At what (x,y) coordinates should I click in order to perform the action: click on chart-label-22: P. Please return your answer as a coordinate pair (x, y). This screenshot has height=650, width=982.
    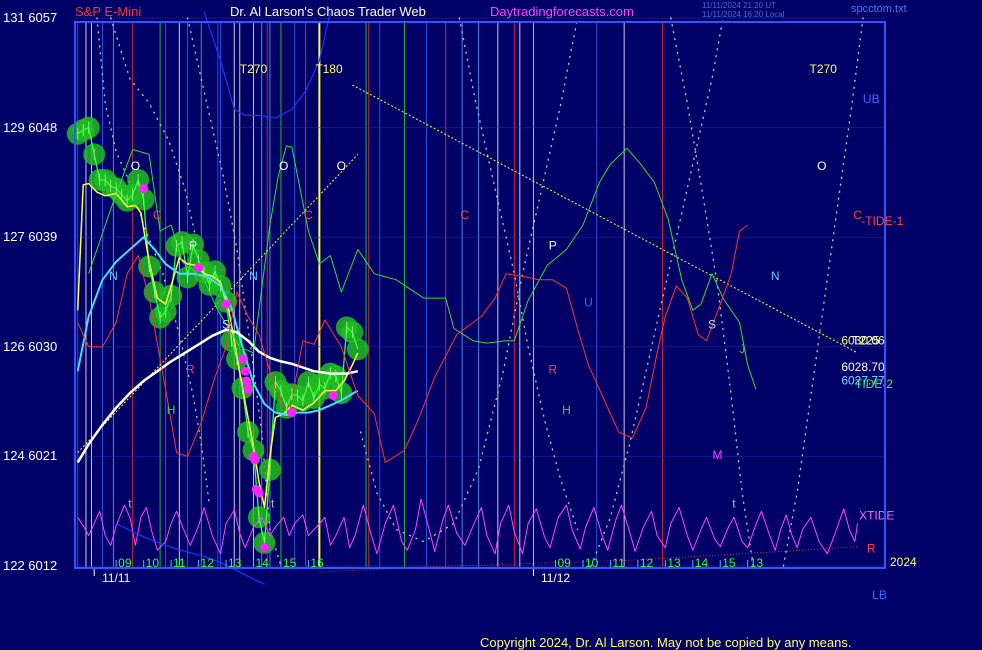
    Looking at the image, I should click on (553, 245).